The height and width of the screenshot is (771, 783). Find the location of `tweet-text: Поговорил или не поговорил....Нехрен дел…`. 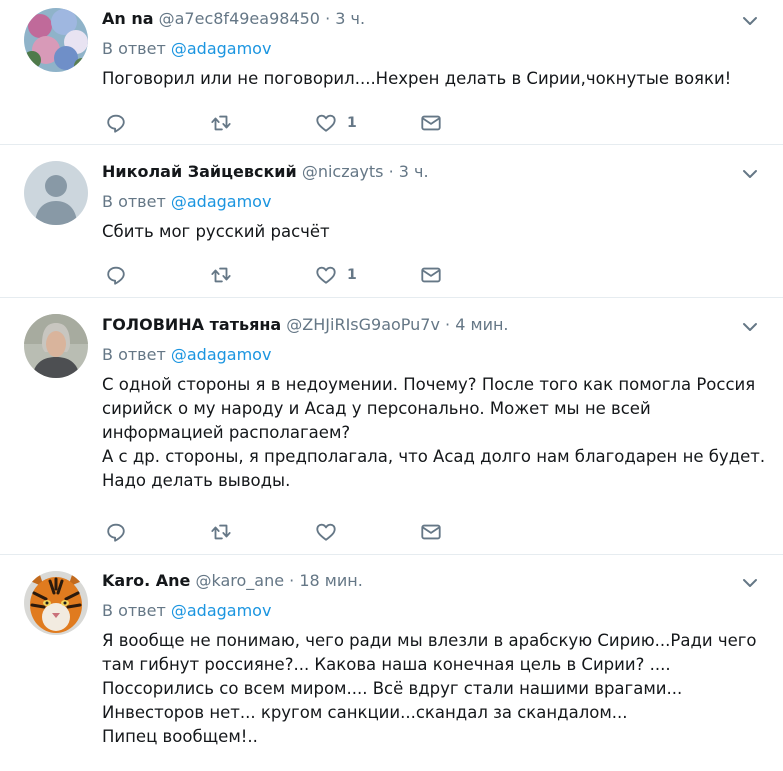

tweet-text: Поговорил или не поговорил....Нехрен дел… is located at coordinates (417, 78).